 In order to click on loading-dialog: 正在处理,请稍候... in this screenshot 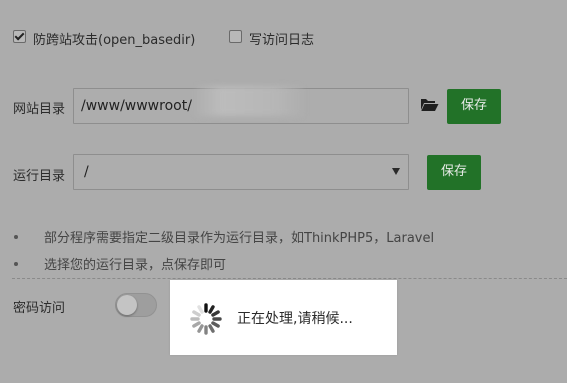, I will do `click(283, 317)`.